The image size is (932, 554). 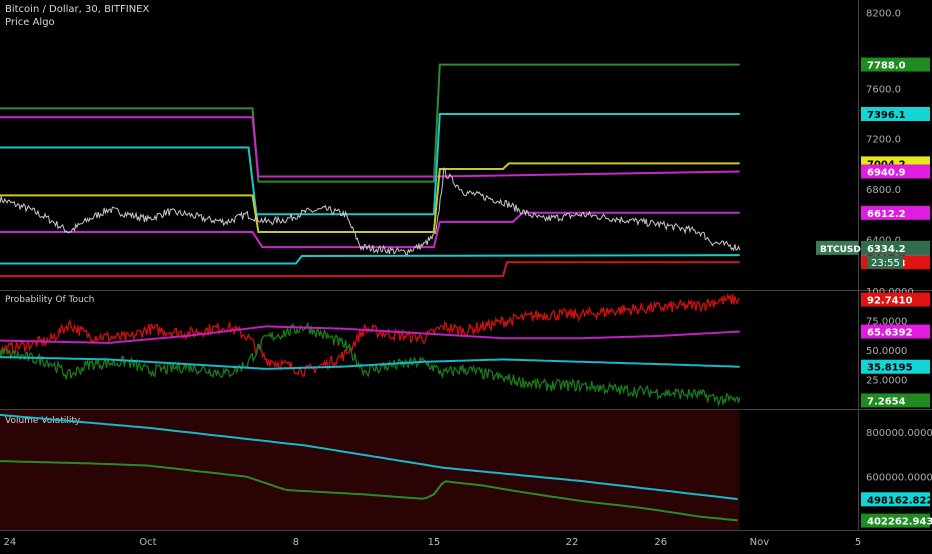 What do you see at coordinates (883, 140) in the screenshot?
I see `y-tick-label: 7200.0` at bounding box center [883, 140].